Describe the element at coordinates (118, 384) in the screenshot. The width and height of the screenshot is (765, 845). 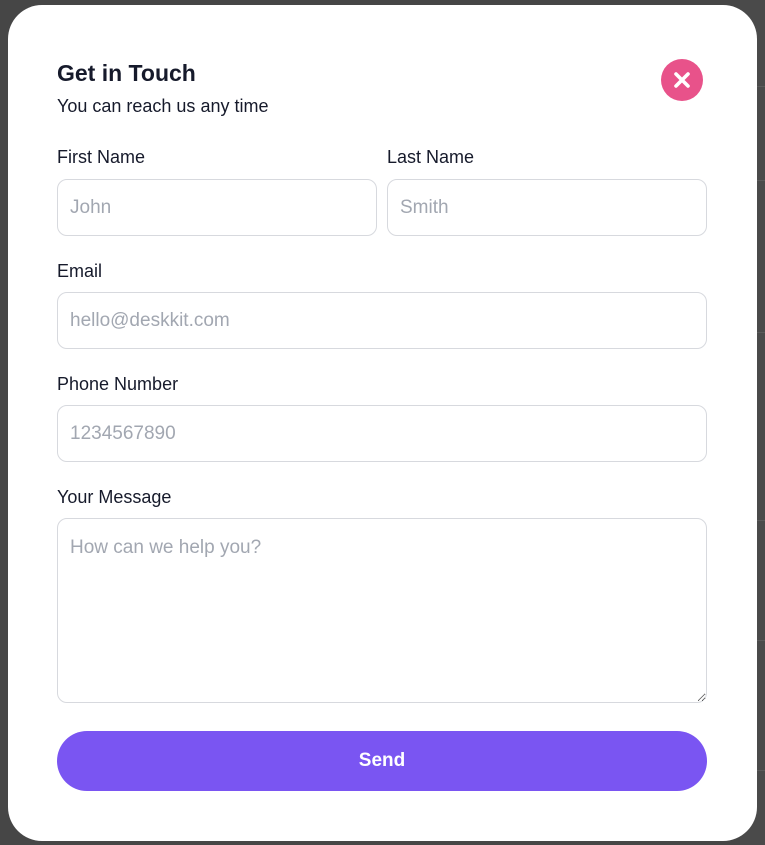
I see `phone-label: Phone Number` at that location.